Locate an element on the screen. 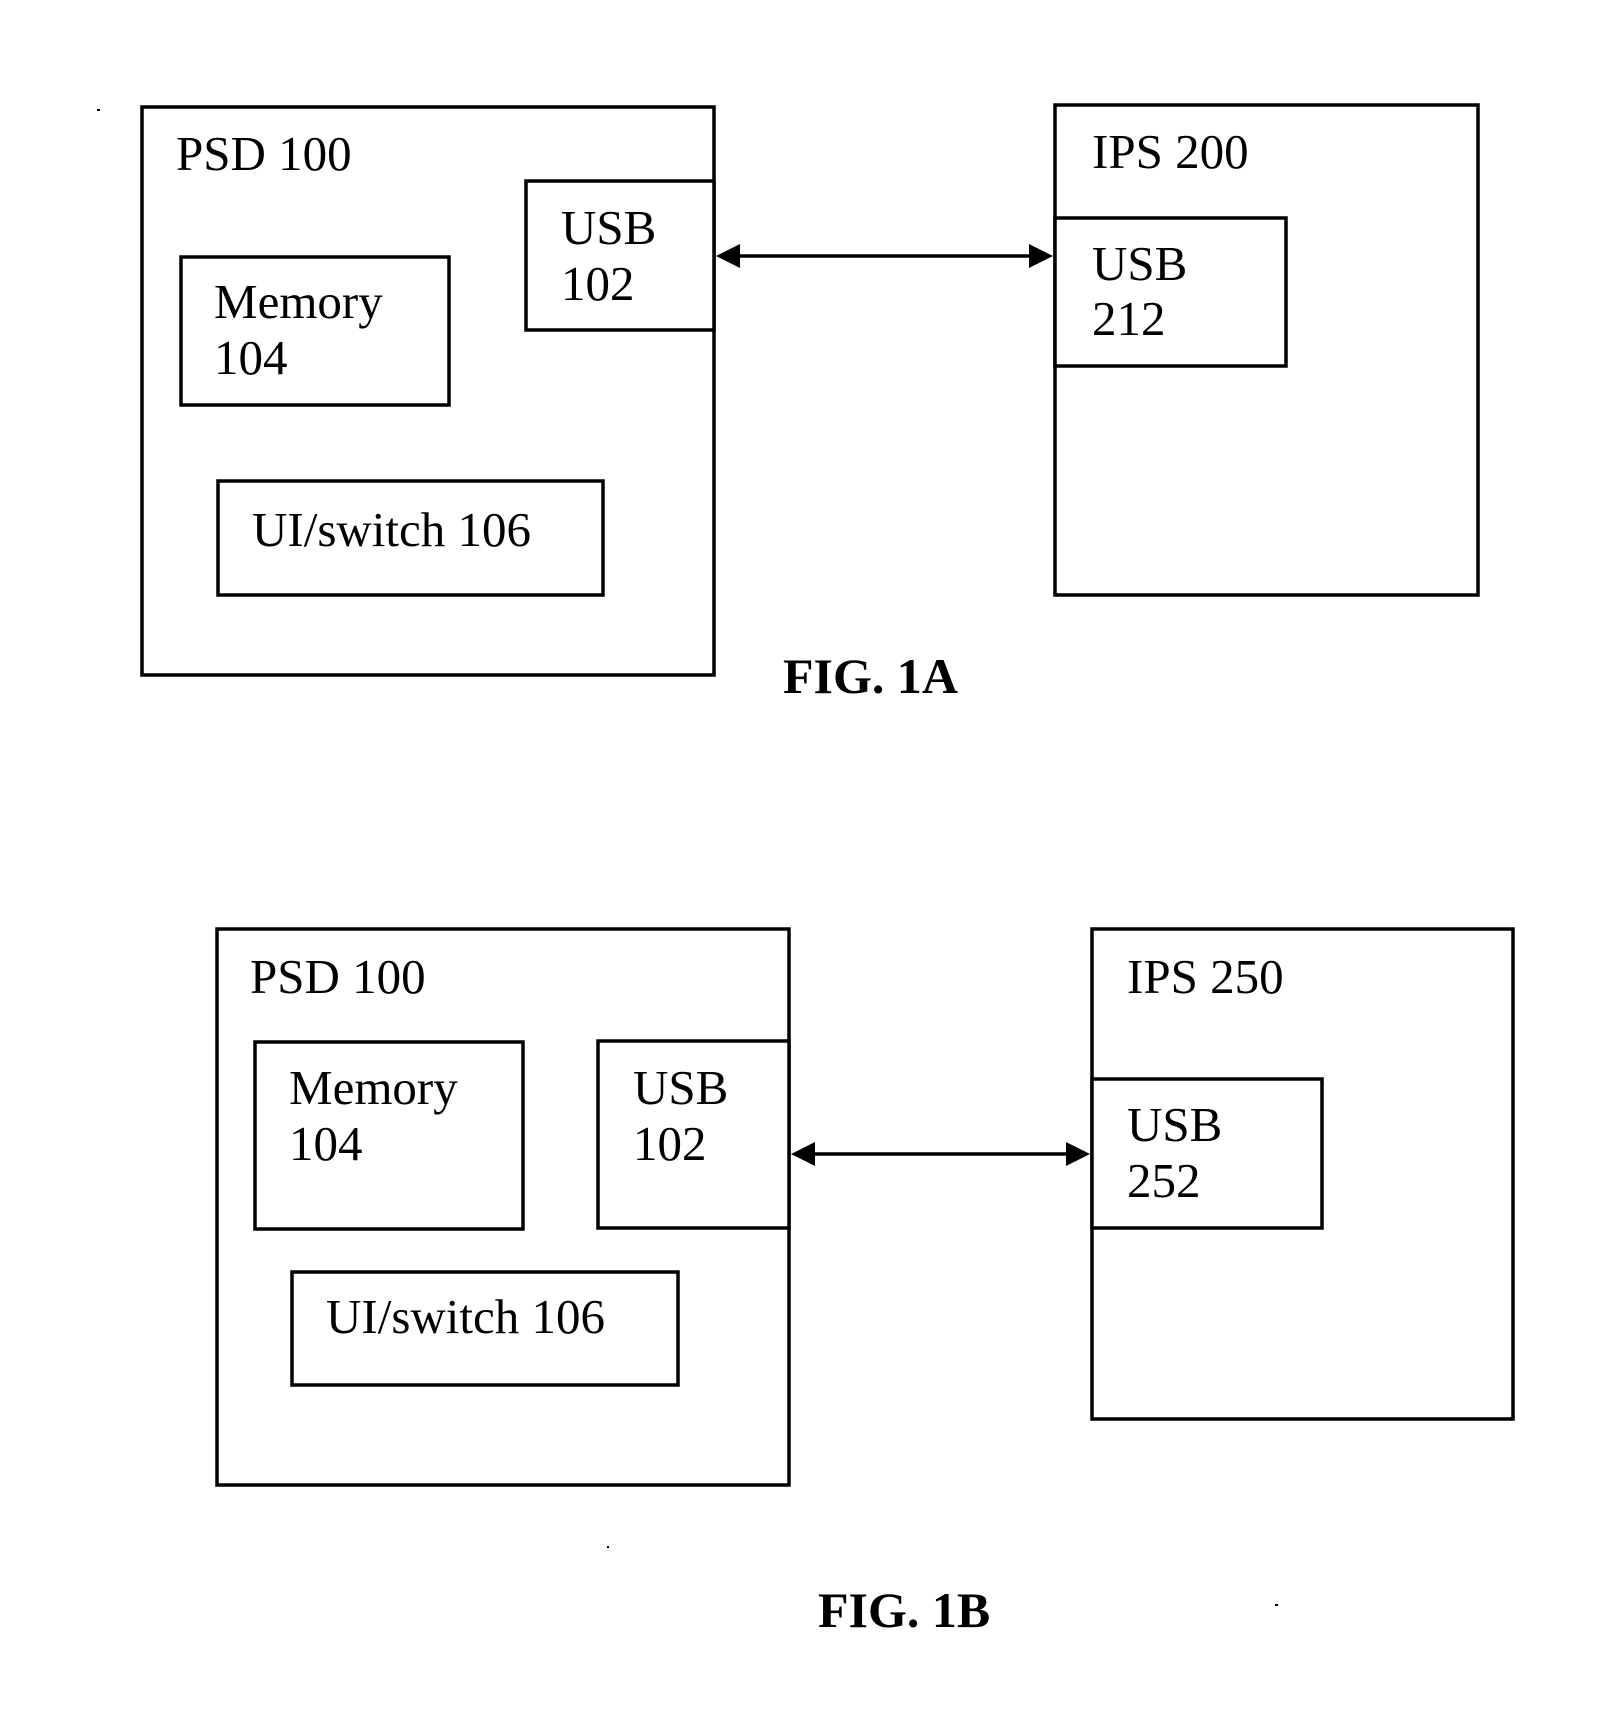 Image resolution: width=1621 pixels, height=1725 pixels. ips-host-box: IPS 250 USB 252 is located at coordinates (1302, 1174).